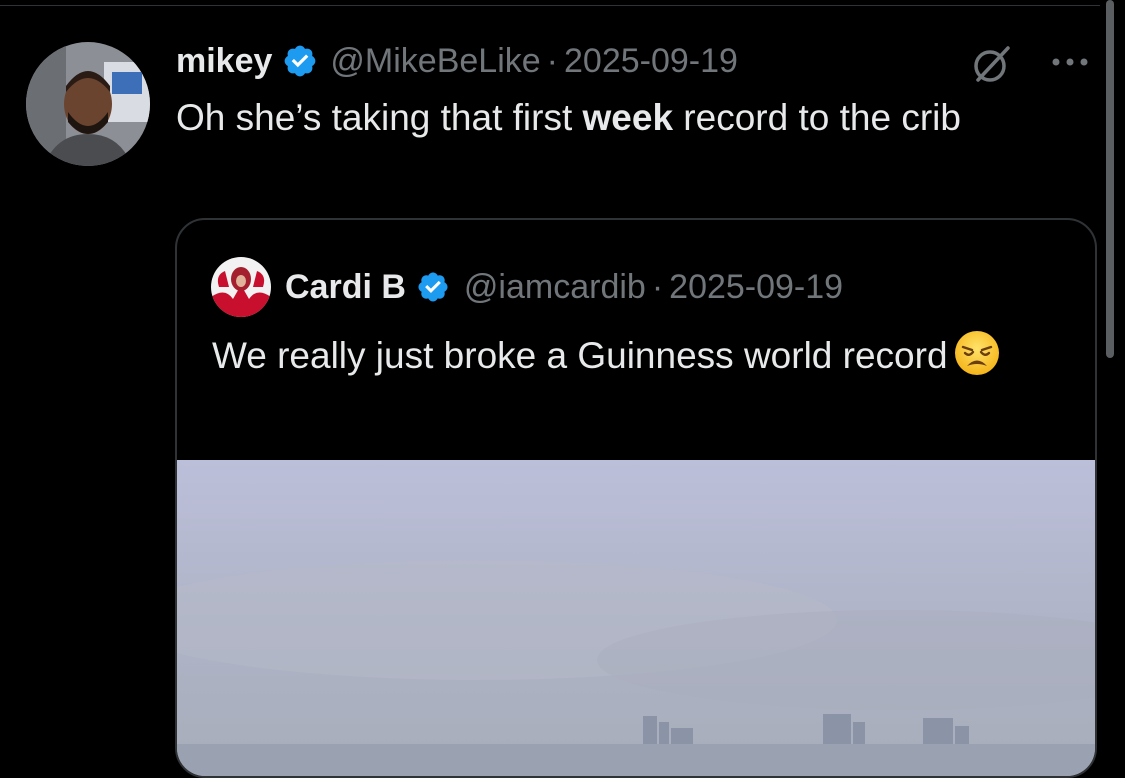 The width and height of the screenshot is (1125, 778). I want to click on post-date: 2025-09-19, so click(651, 61).